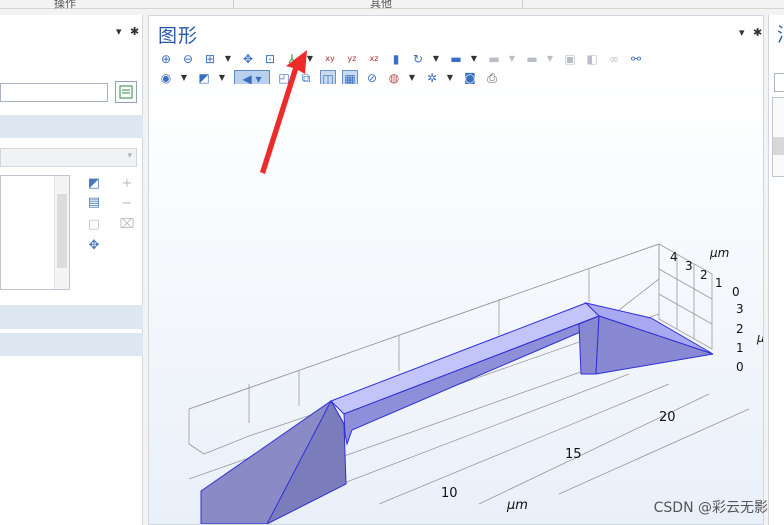 This screenshot has height=525, width=784. I want to click on ribbon-group-operations: 操作, so click(65, 5).